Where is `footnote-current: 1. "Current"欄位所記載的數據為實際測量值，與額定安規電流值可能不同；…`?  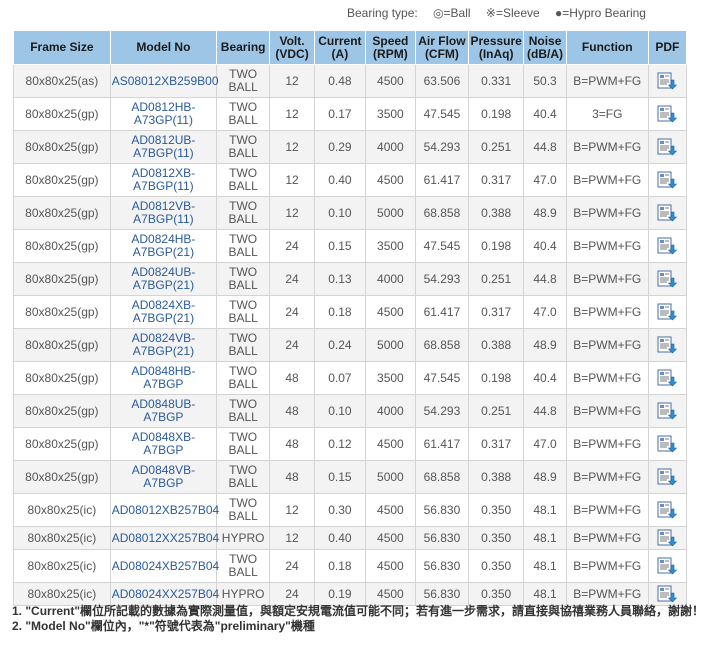 footnote-current: 1. "Current"欄位所記載的數據為實際測量值，與額定安規電流值可能不同；… is located at coordinates (358, 611).